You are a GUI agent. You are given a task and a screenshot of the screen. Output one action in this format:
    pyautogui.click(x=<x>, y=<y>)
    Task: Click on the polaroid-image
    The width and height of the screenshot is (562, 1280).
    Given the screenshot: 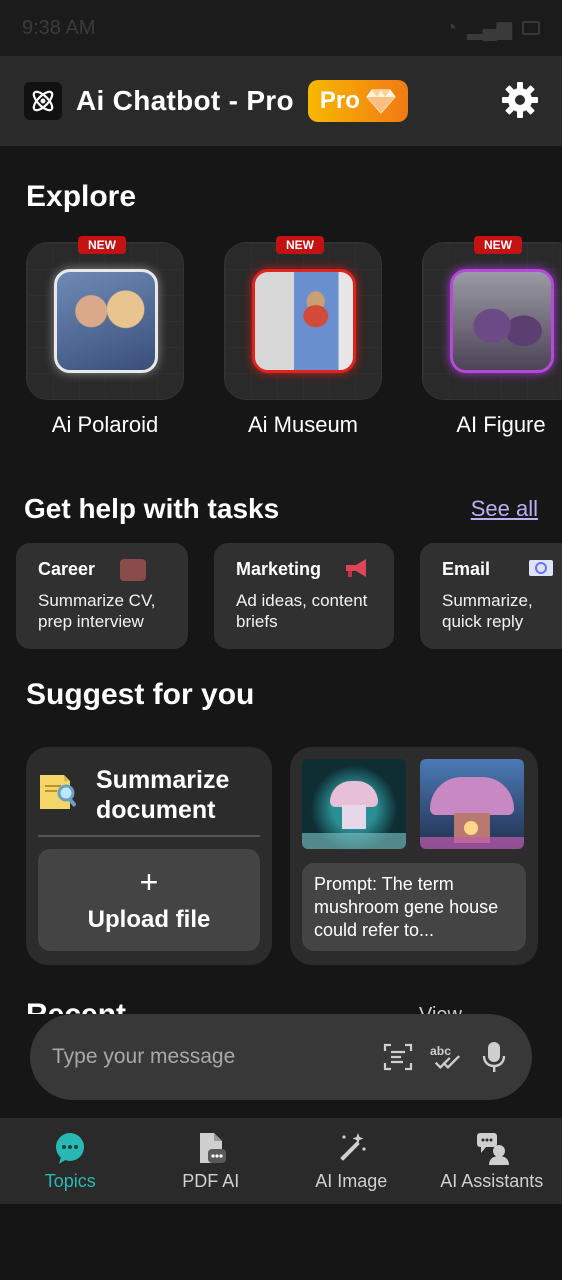 What is the action you would take?
    pyautogui.click(x=106, y=321)
    